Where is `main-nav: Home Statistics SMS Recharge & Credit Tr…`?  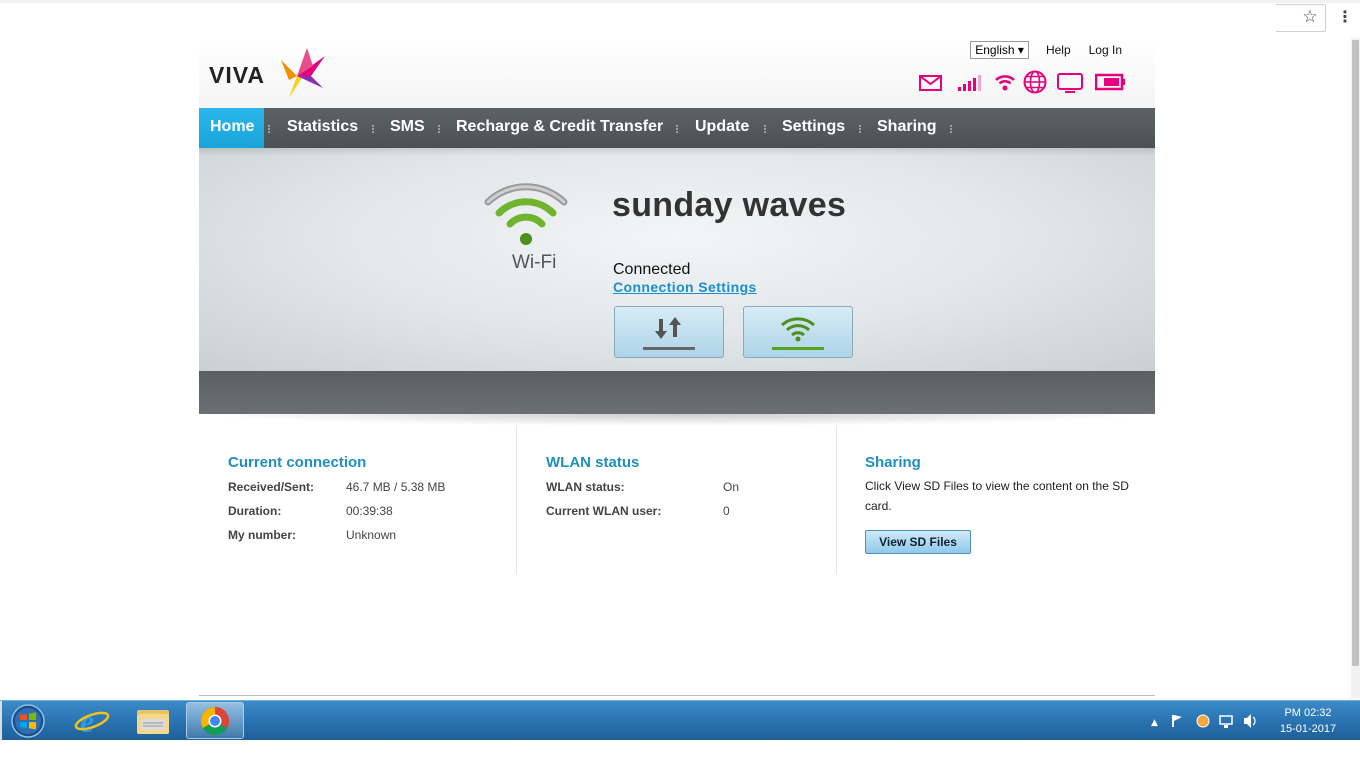
main-nav: Home Statistics SMS Recharge & Credit Tr… is located at coordinates (677, 128).